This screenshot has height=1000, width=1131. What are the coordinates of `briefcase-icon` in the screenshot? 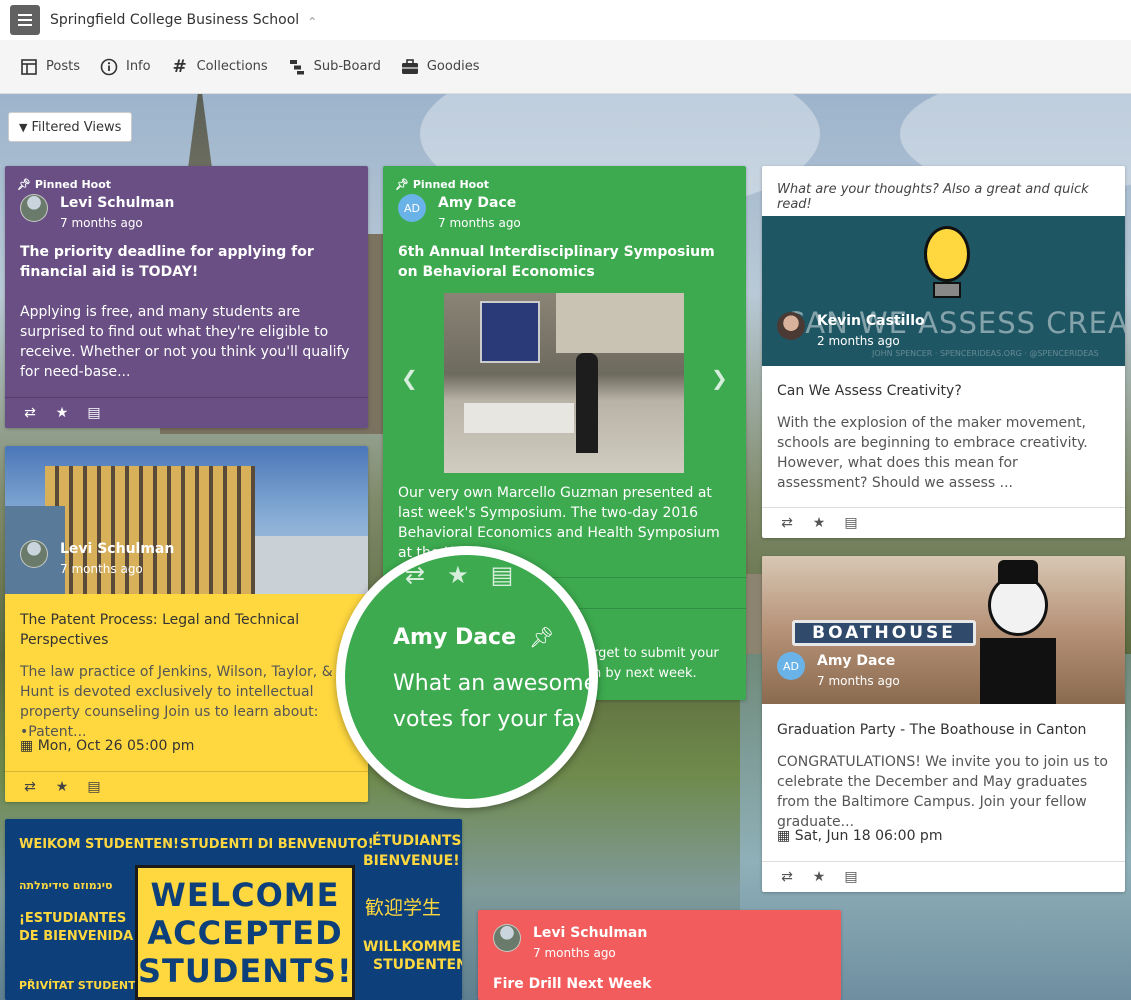 It's located at (410, 67).